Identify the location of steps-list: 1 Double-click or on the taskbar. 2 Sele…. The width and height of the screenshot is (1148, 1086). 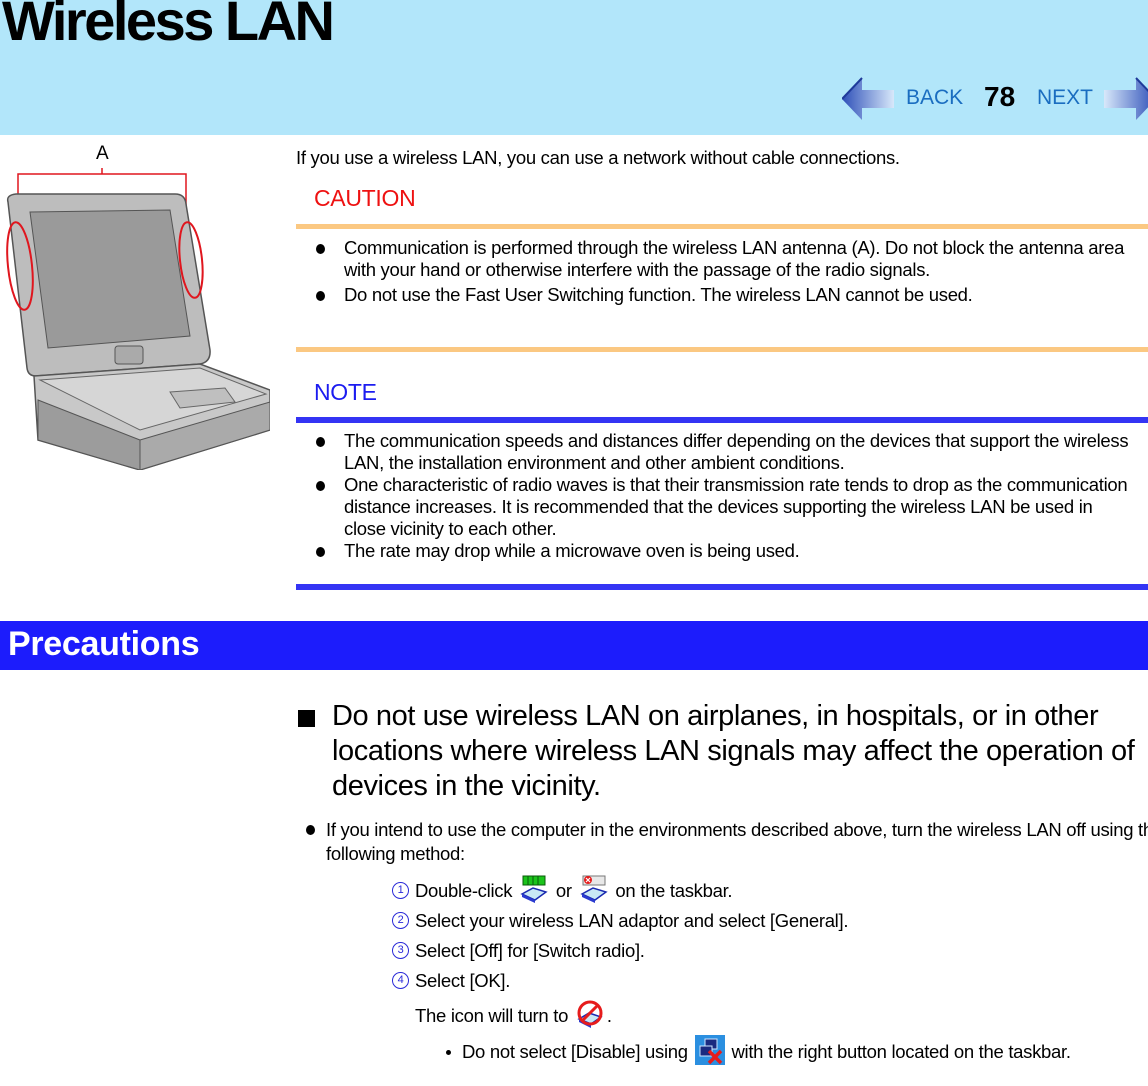
(762, 935).